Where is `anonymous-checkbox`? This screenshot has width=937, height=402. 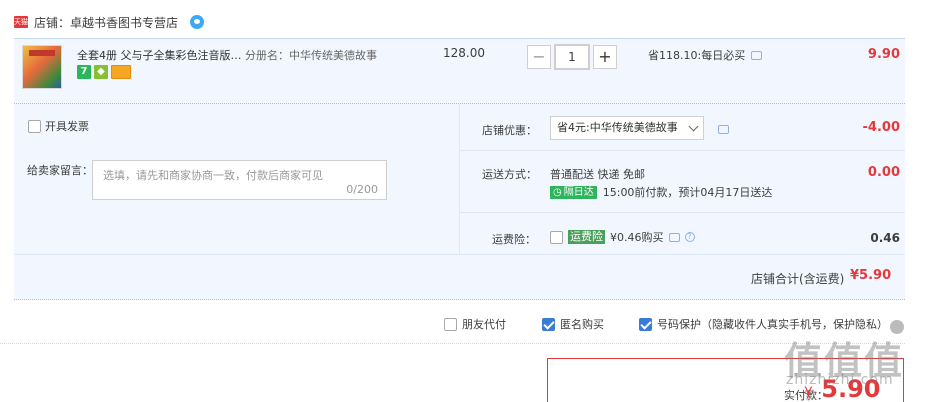 anonymous-checkbox is located at coordinates (548, 324).